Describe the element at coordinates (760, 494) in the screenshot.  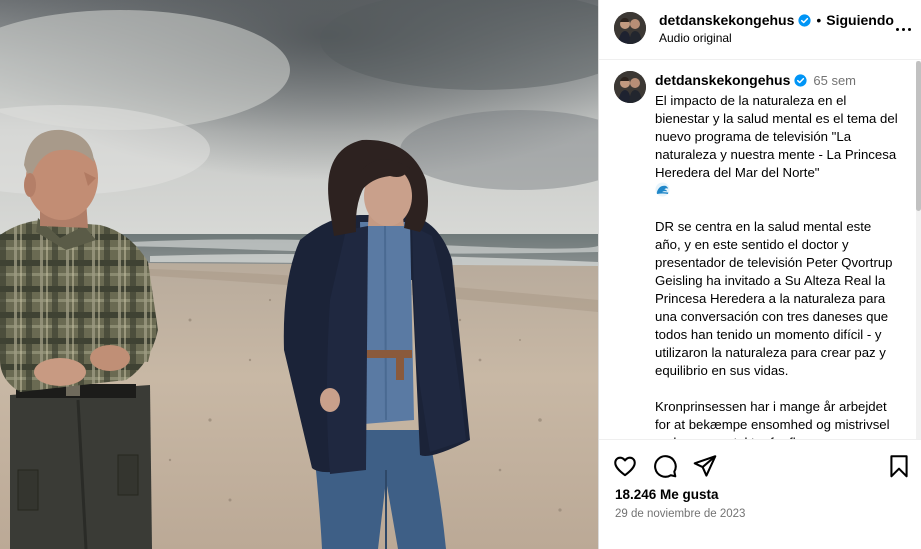
I see `post-actions: 18.246 Me gusta 29 de noviembre de 2023` at that location.